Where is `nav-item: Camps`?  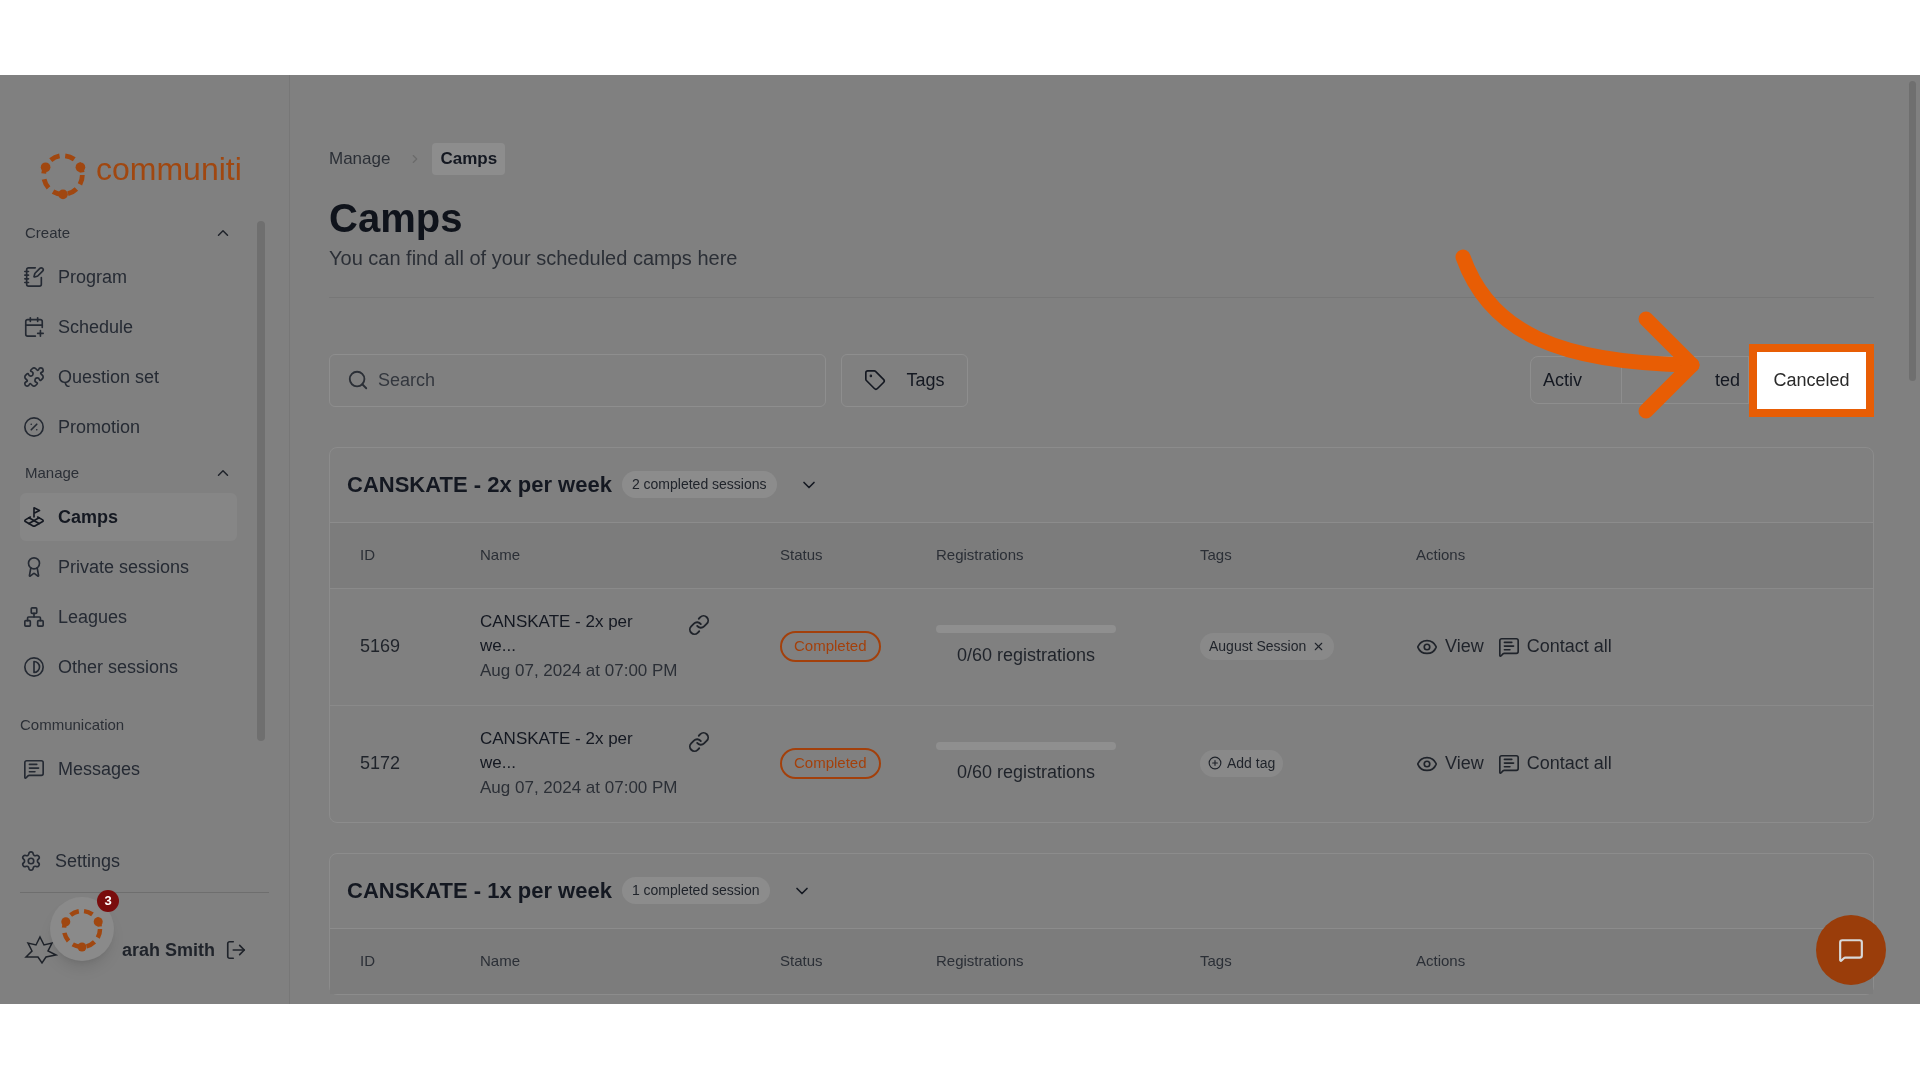
nav-item: Camps is located at coordinates (128, 517).